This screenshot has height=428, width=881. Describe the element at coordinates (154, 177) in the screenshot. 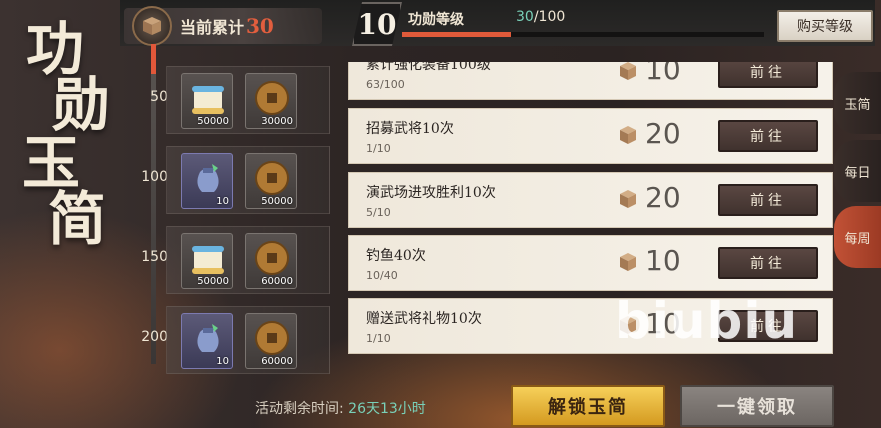

I see `milestone-level: 100` at that location.